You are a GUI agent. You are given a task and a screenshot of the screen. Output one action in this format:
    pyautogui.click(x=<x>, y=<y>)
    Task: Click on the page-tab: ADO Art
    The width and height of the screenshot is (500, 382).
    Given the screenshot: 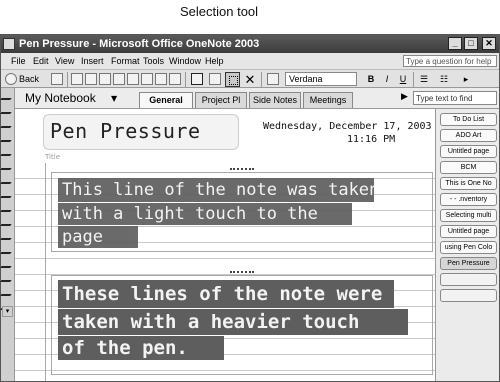 What is the action you would take?
    pyautogui.click(x=468, y=135)
    